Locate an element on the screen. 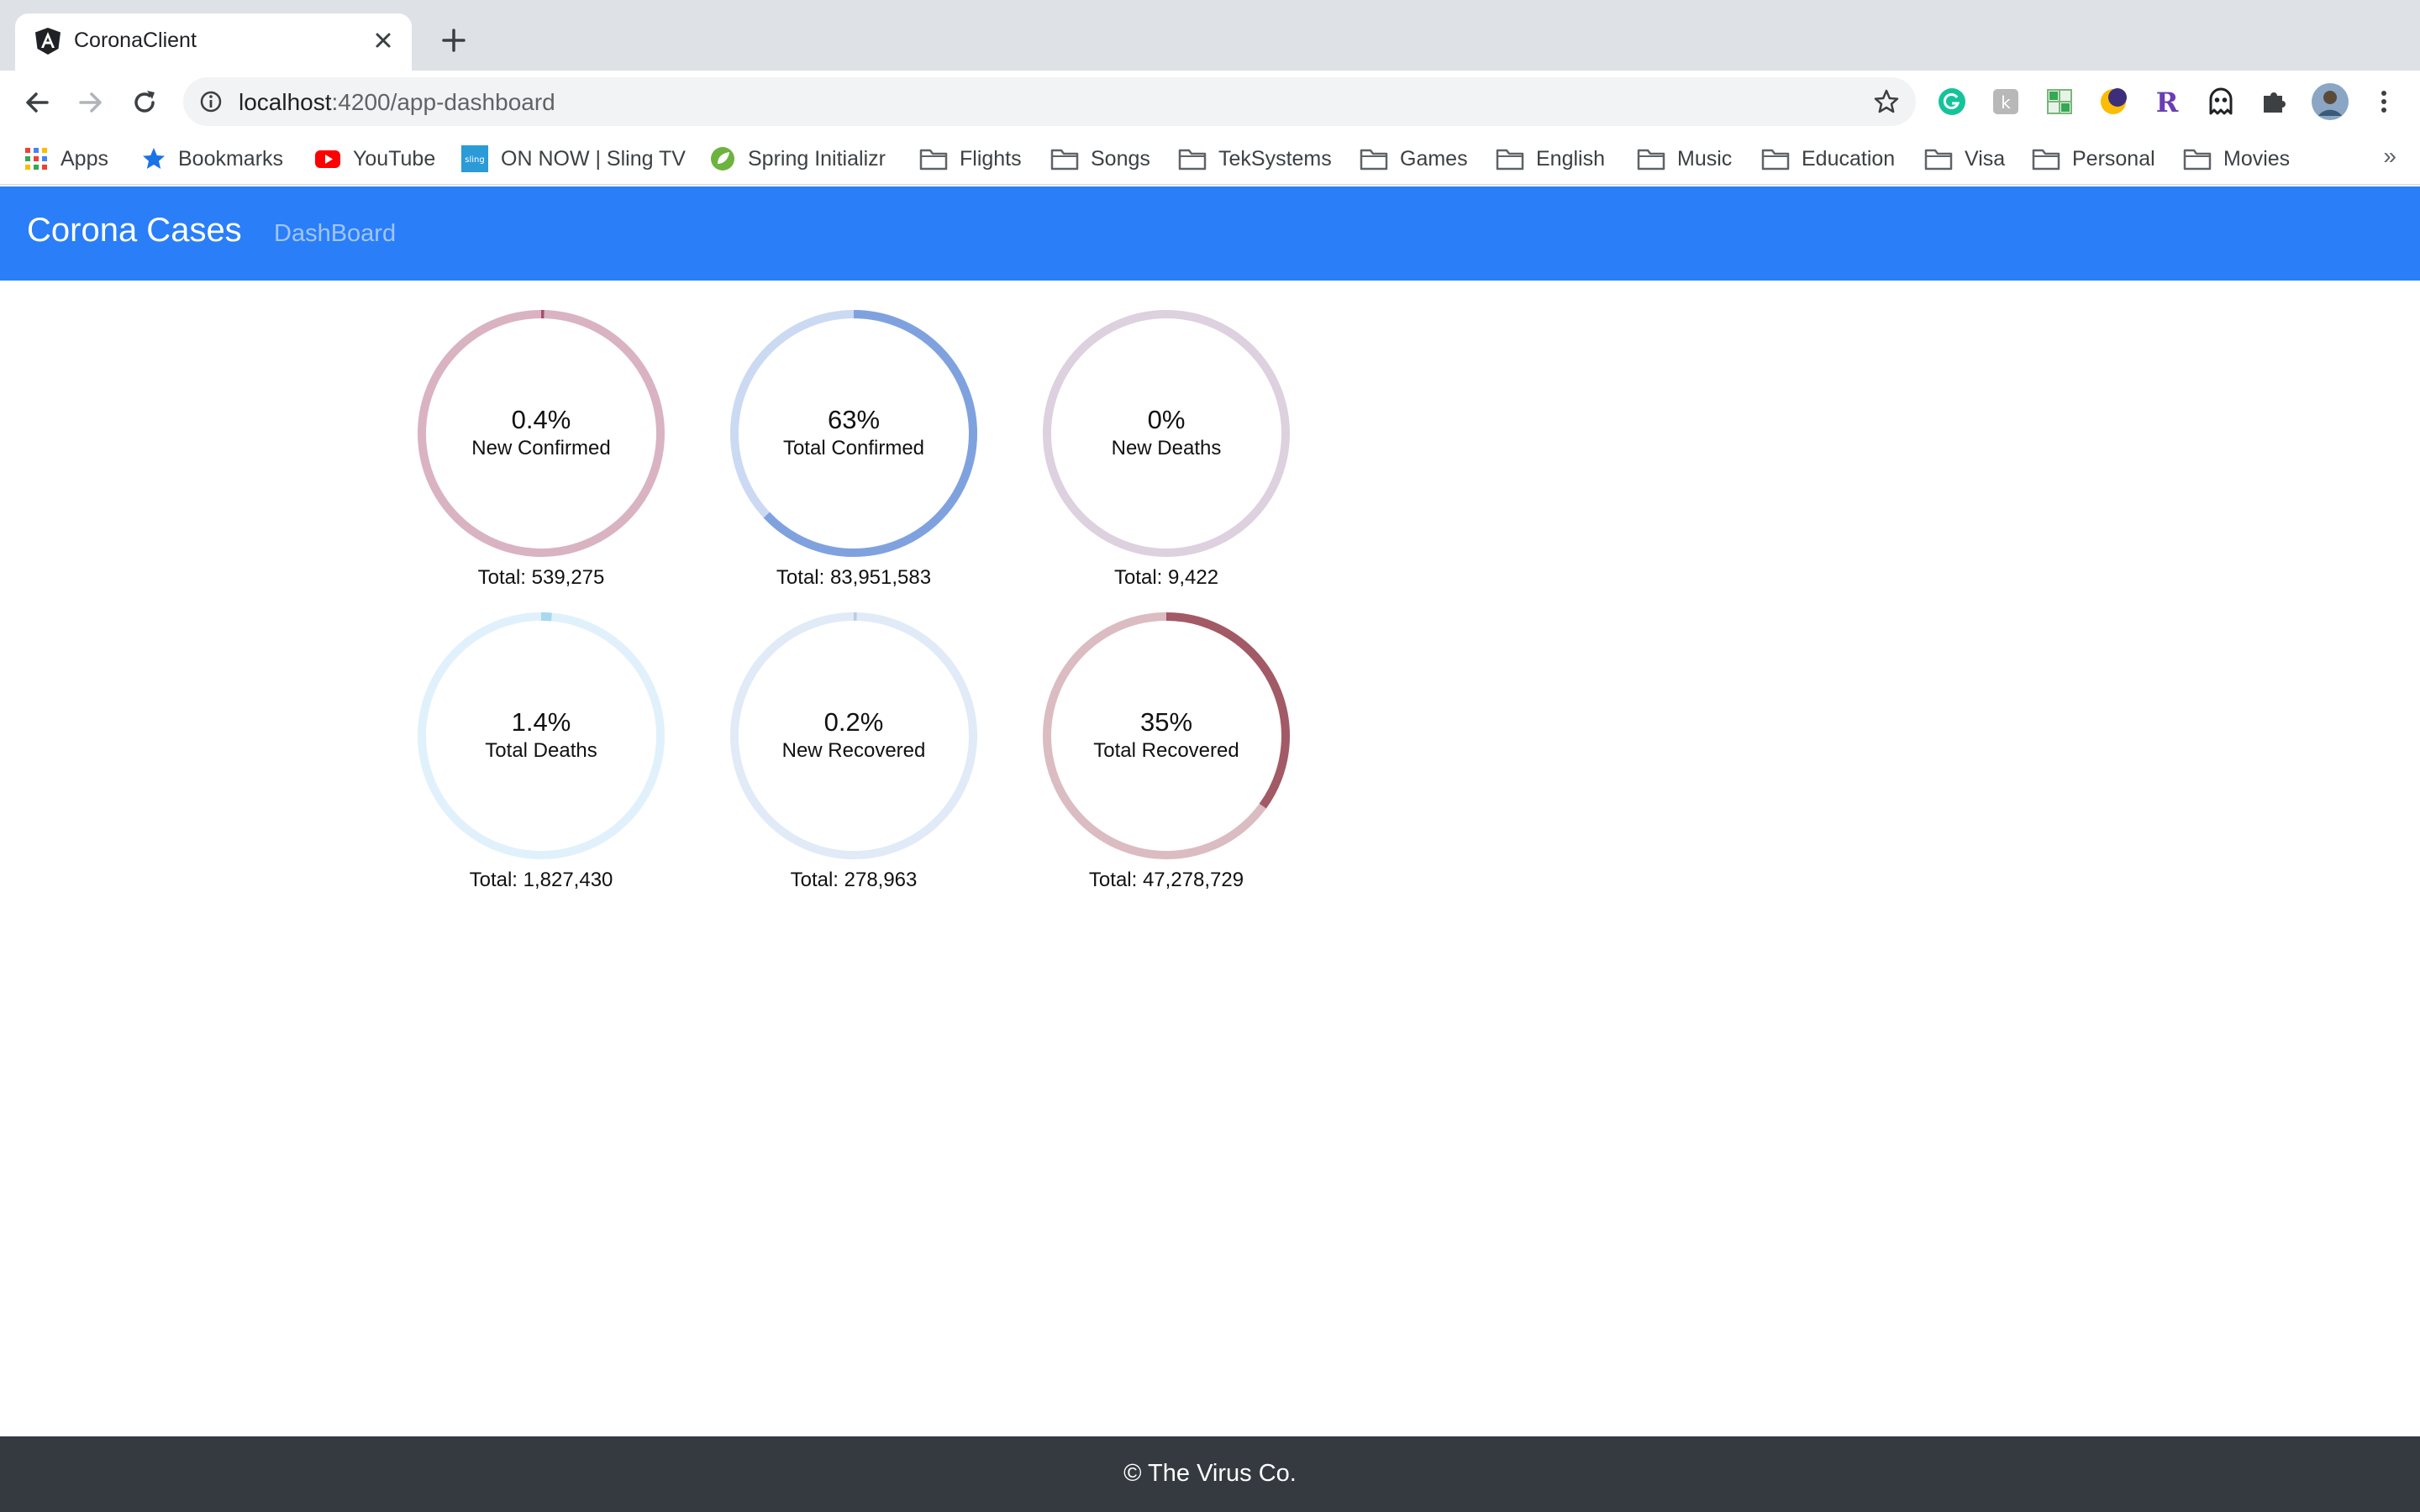  gauge-card-new-confirmed: 0.4% New Confirmed Total: 539,275 is located at coordinates (541, 435).